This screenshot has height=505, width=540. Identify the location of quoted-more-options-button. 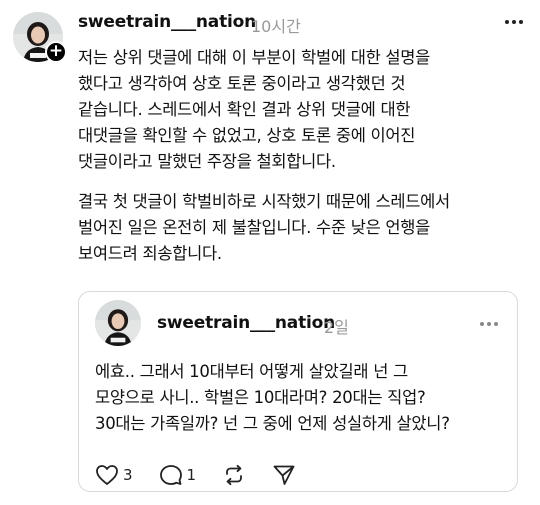
(489, 324).